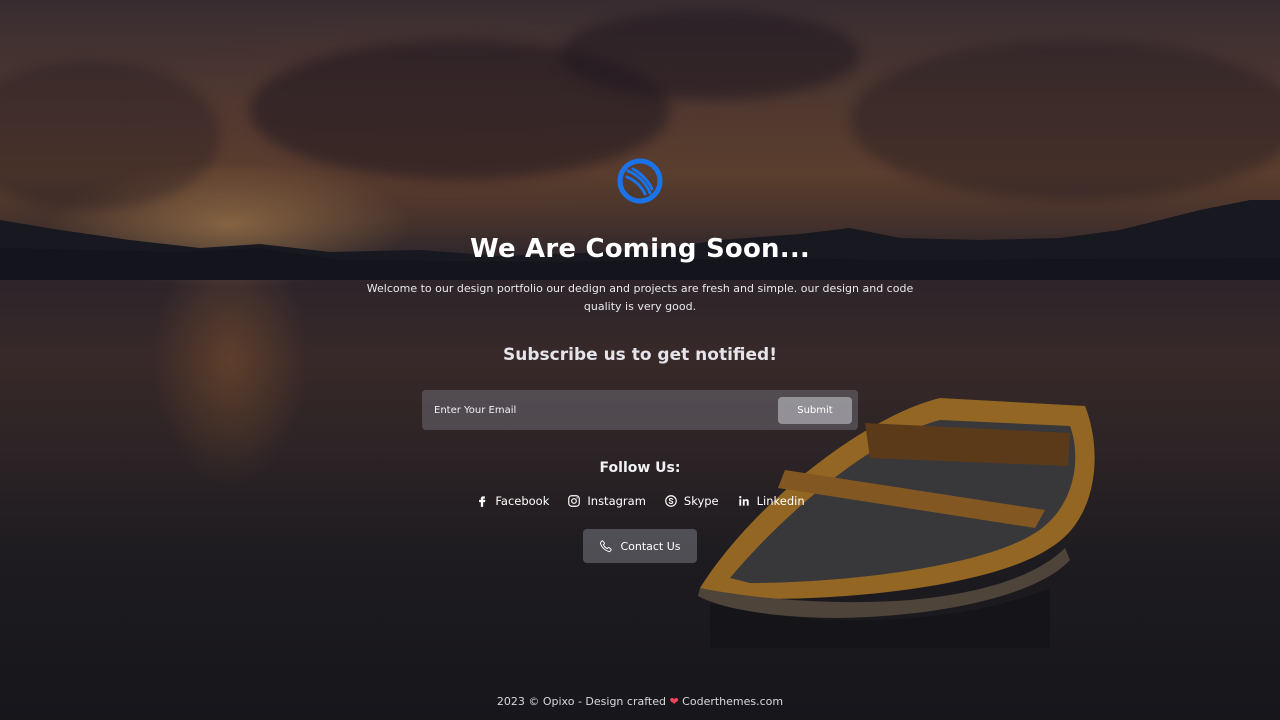 This screenshot has width=1280, height=720. Describe the element at coordinates (674, 701) in the screenshot. I see `heart-icon: ❤` at that location.